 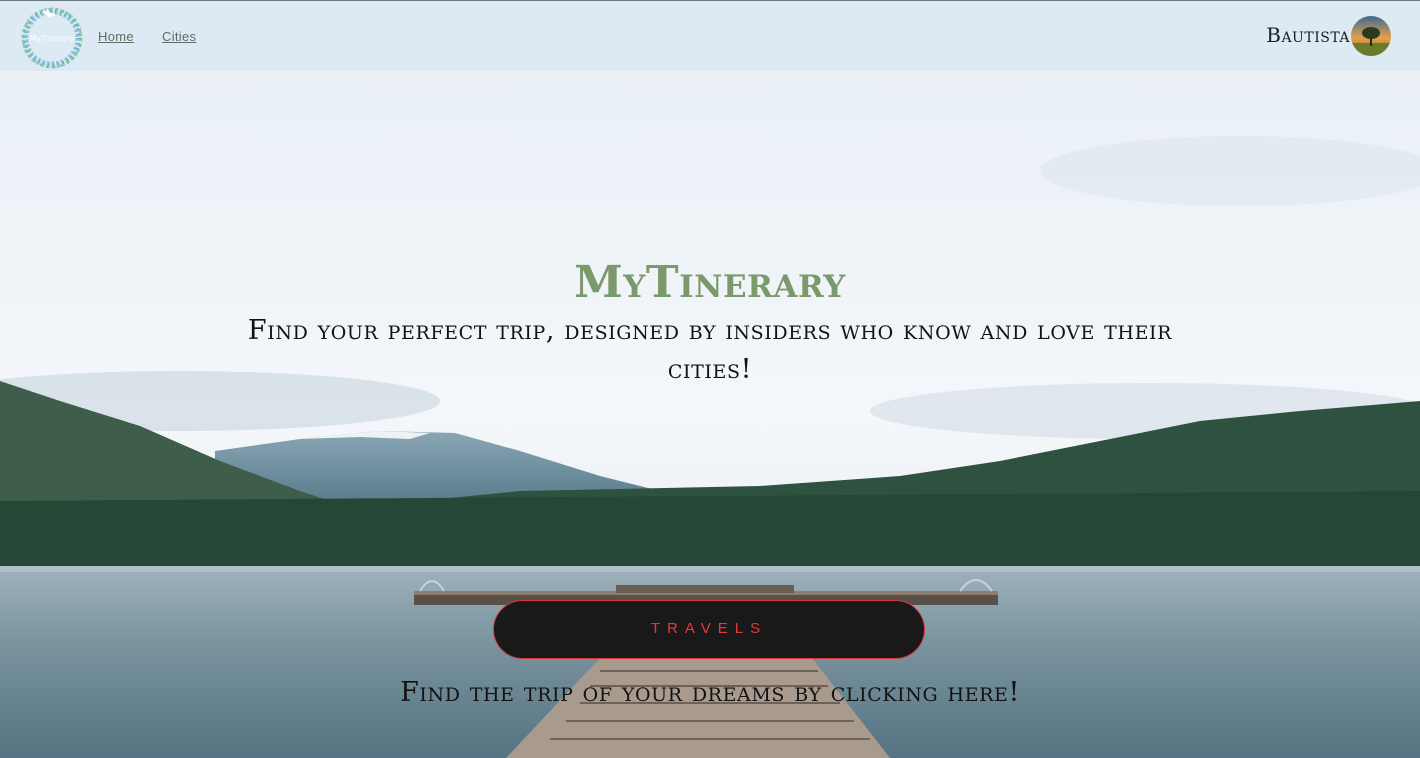 What do you see at coordinates (179, 36) in the screenshot?
I see `nav-link-cities: Cities` at bounding box center [179, 36].